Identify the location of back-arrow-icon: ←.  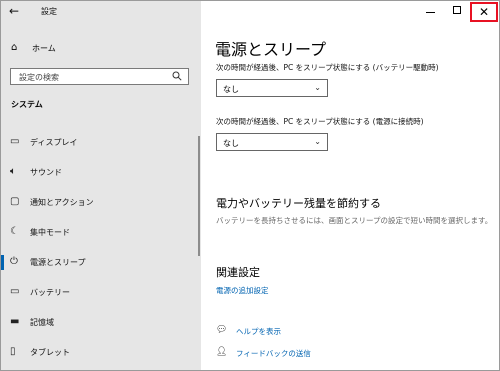
(16, 11).